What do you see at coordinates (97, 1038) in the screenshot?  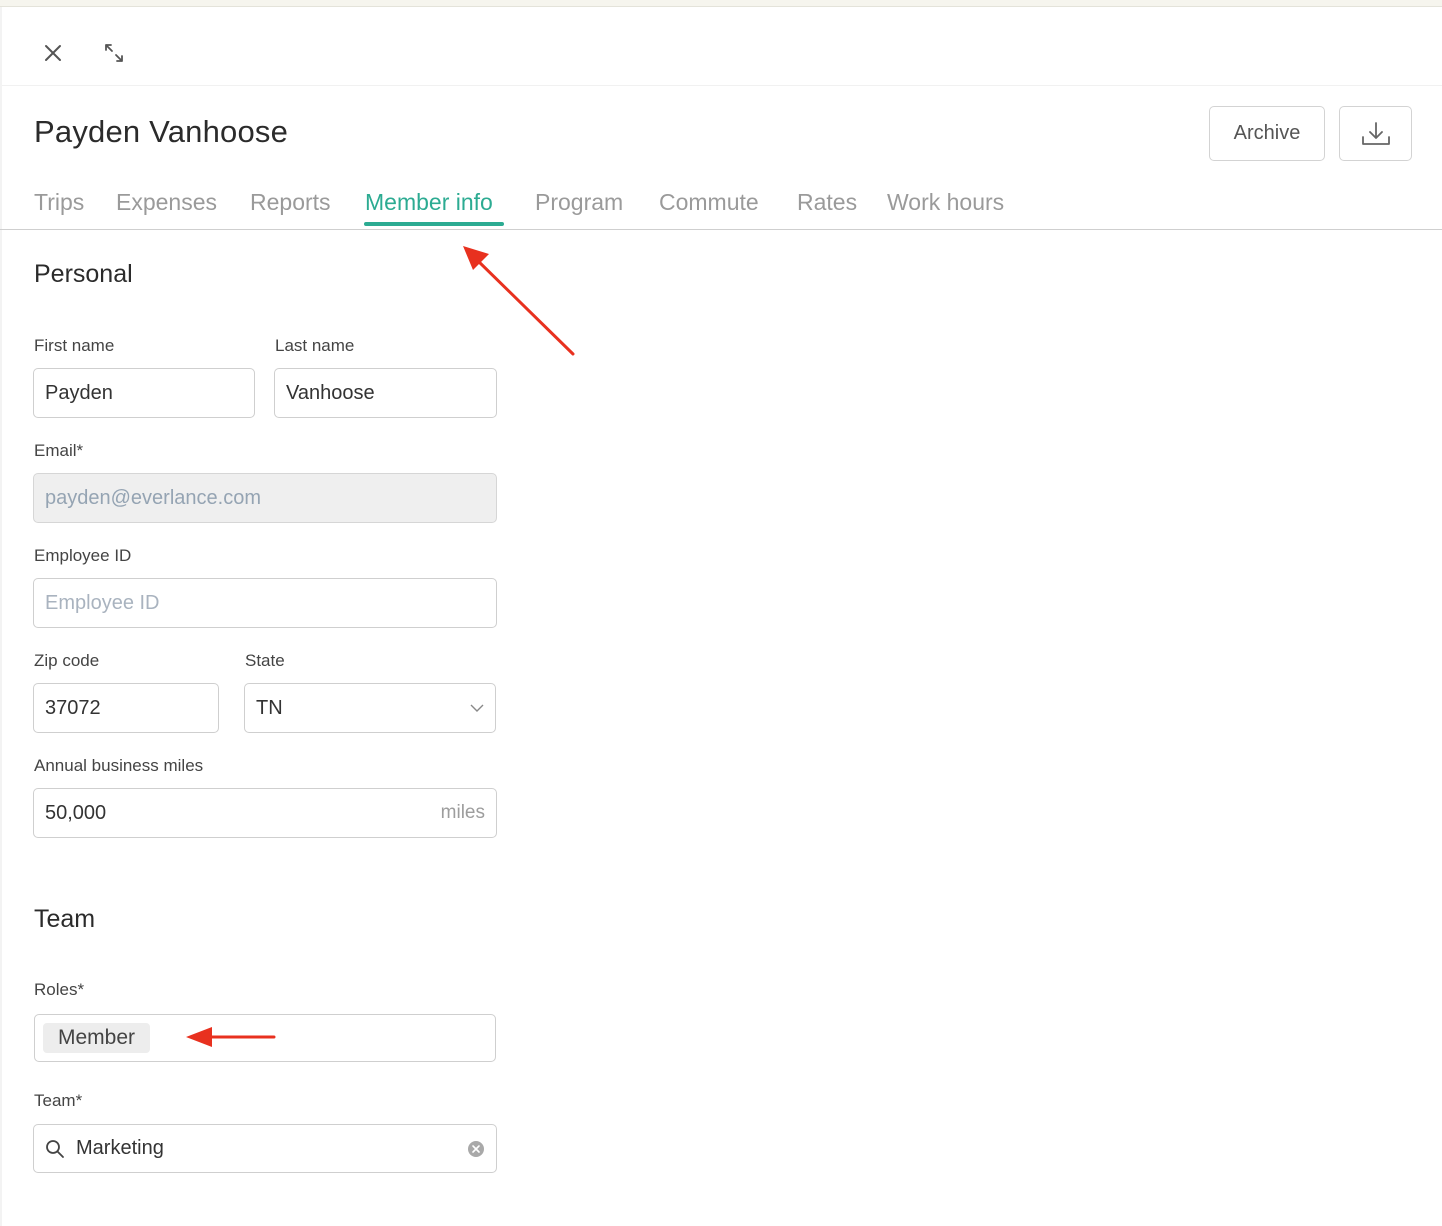 I see `role-chip-member: Member` at bounding box center [97, 1038].